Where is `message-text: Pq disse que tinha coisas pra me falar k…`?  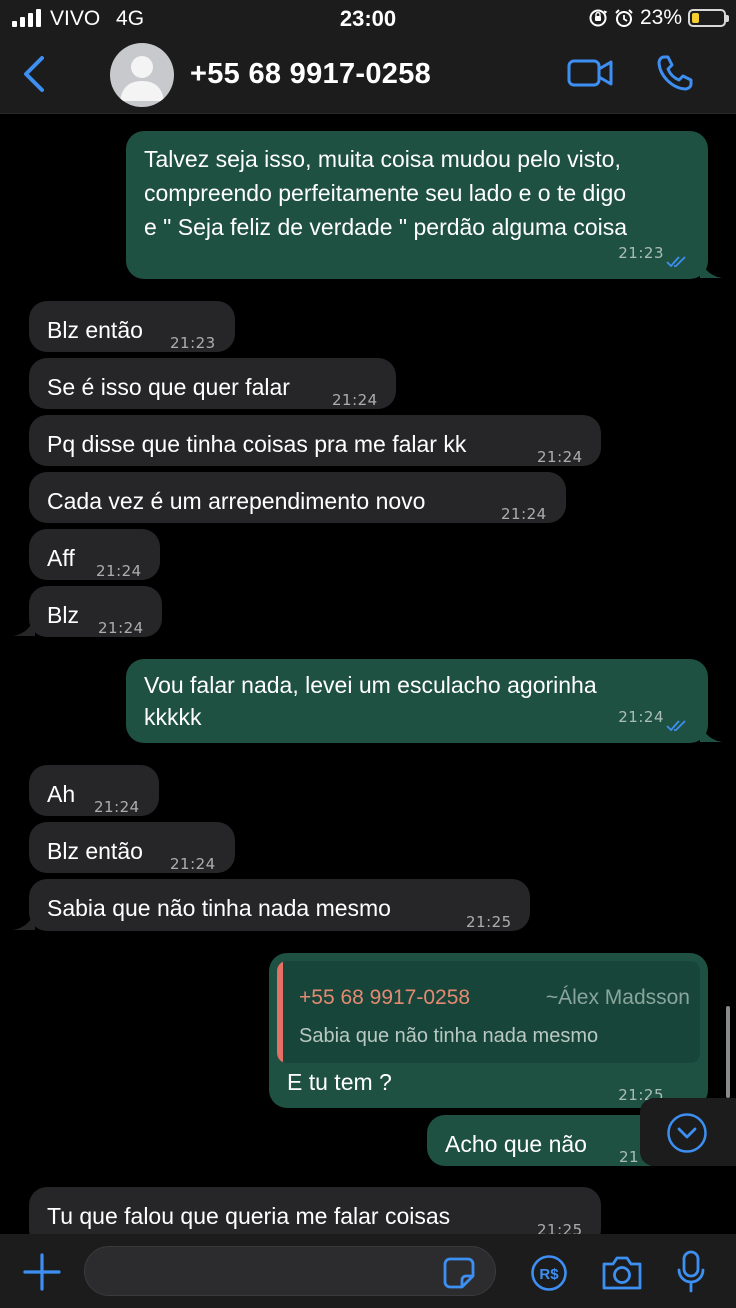
message-text: Pq disse que tinha coisas pra me falar k… is located at coordinates (257, 444).